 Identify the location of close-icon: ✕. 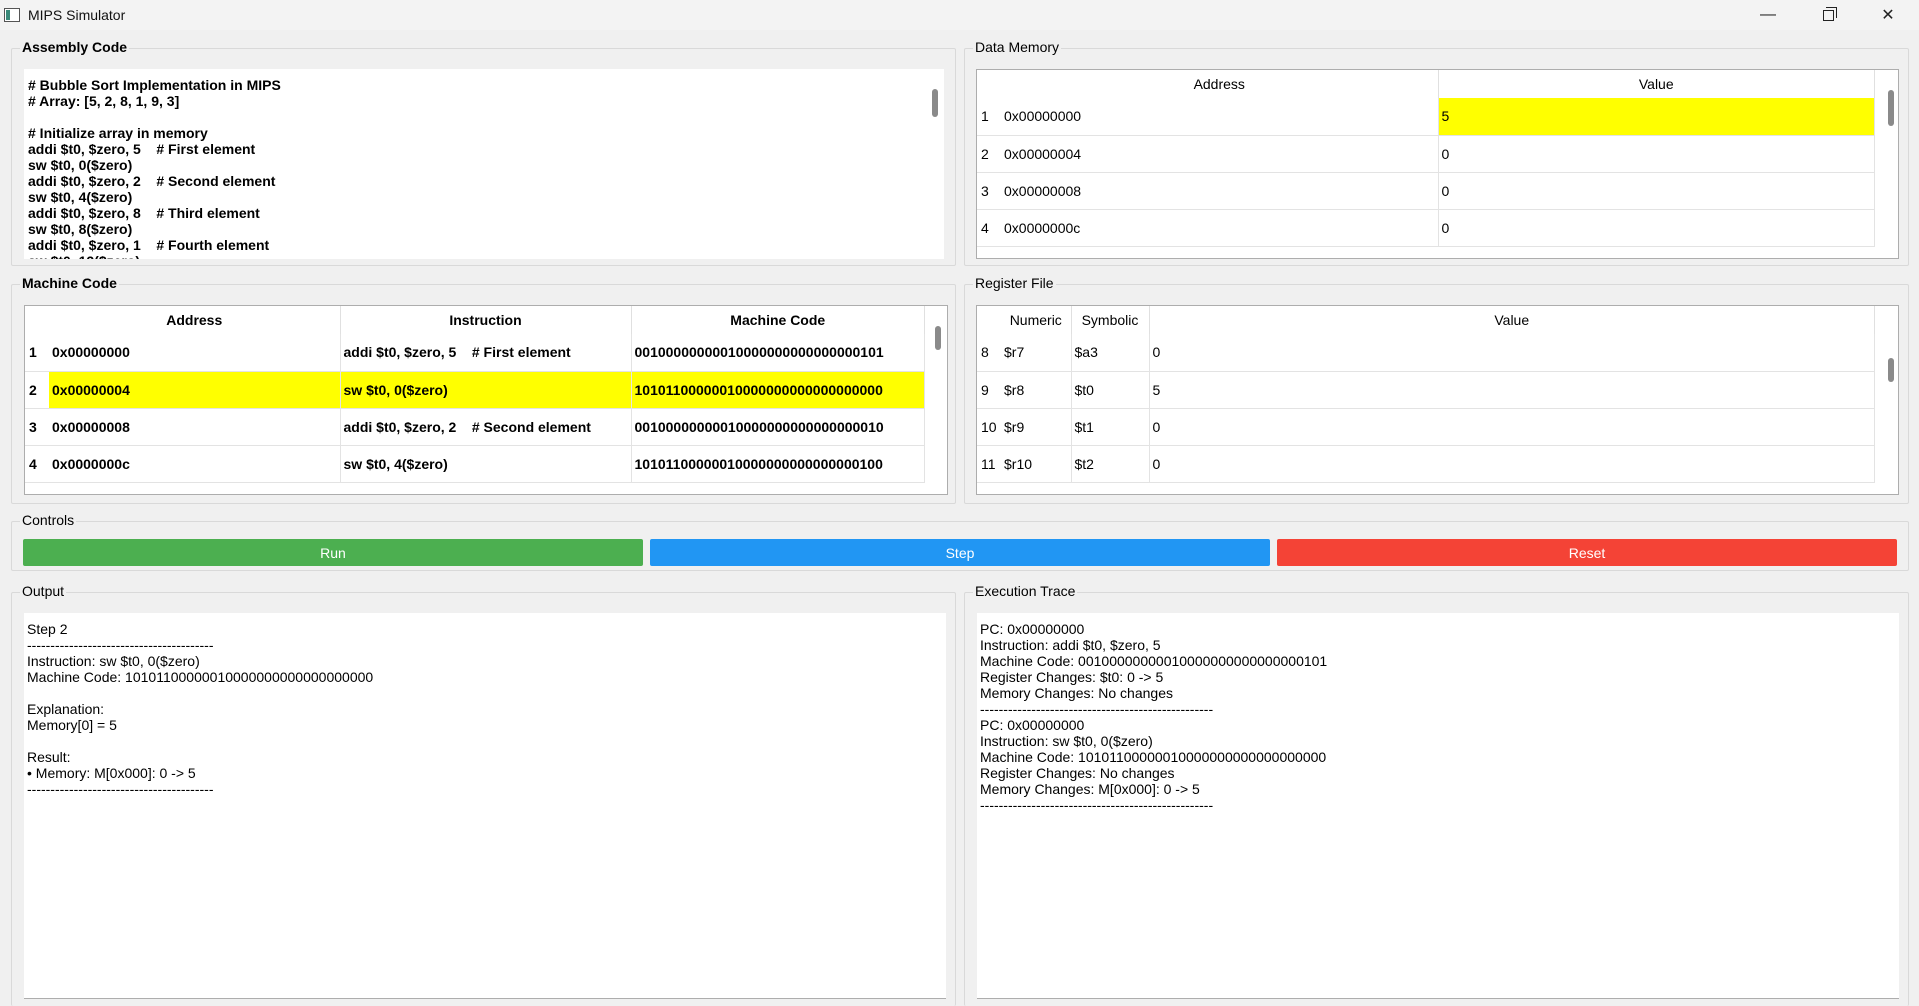
(1888, 15).